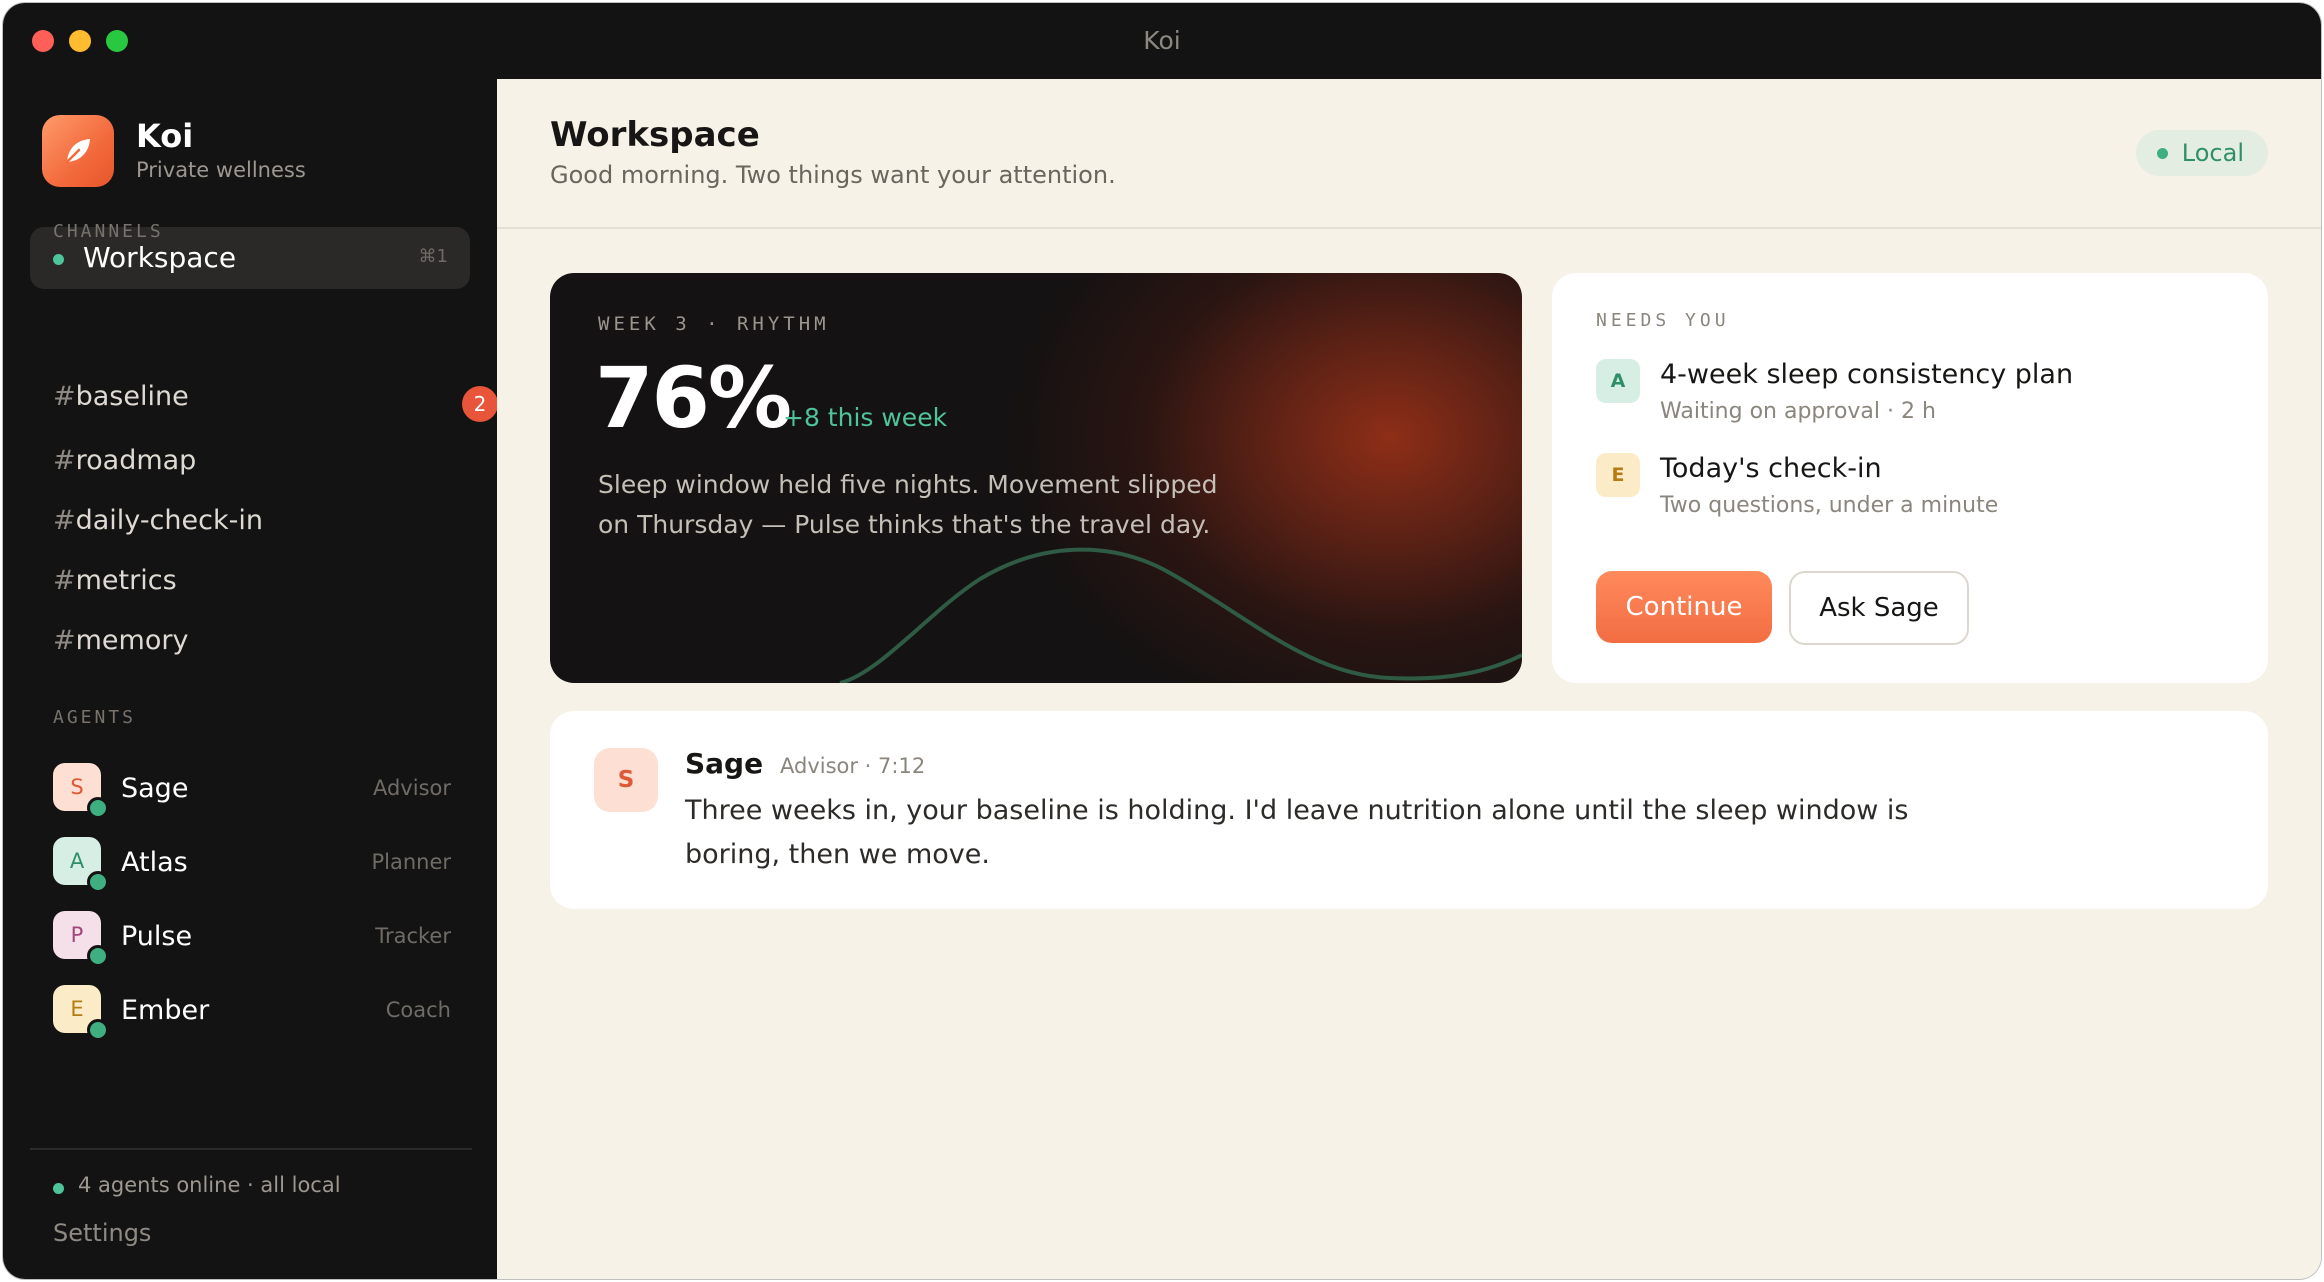 This screenshot has width=2324, height=1282. Describe the element at coordinates (1879, 608) in the screenshot. I see `ask-sage-button: Ask Sage` at that location.